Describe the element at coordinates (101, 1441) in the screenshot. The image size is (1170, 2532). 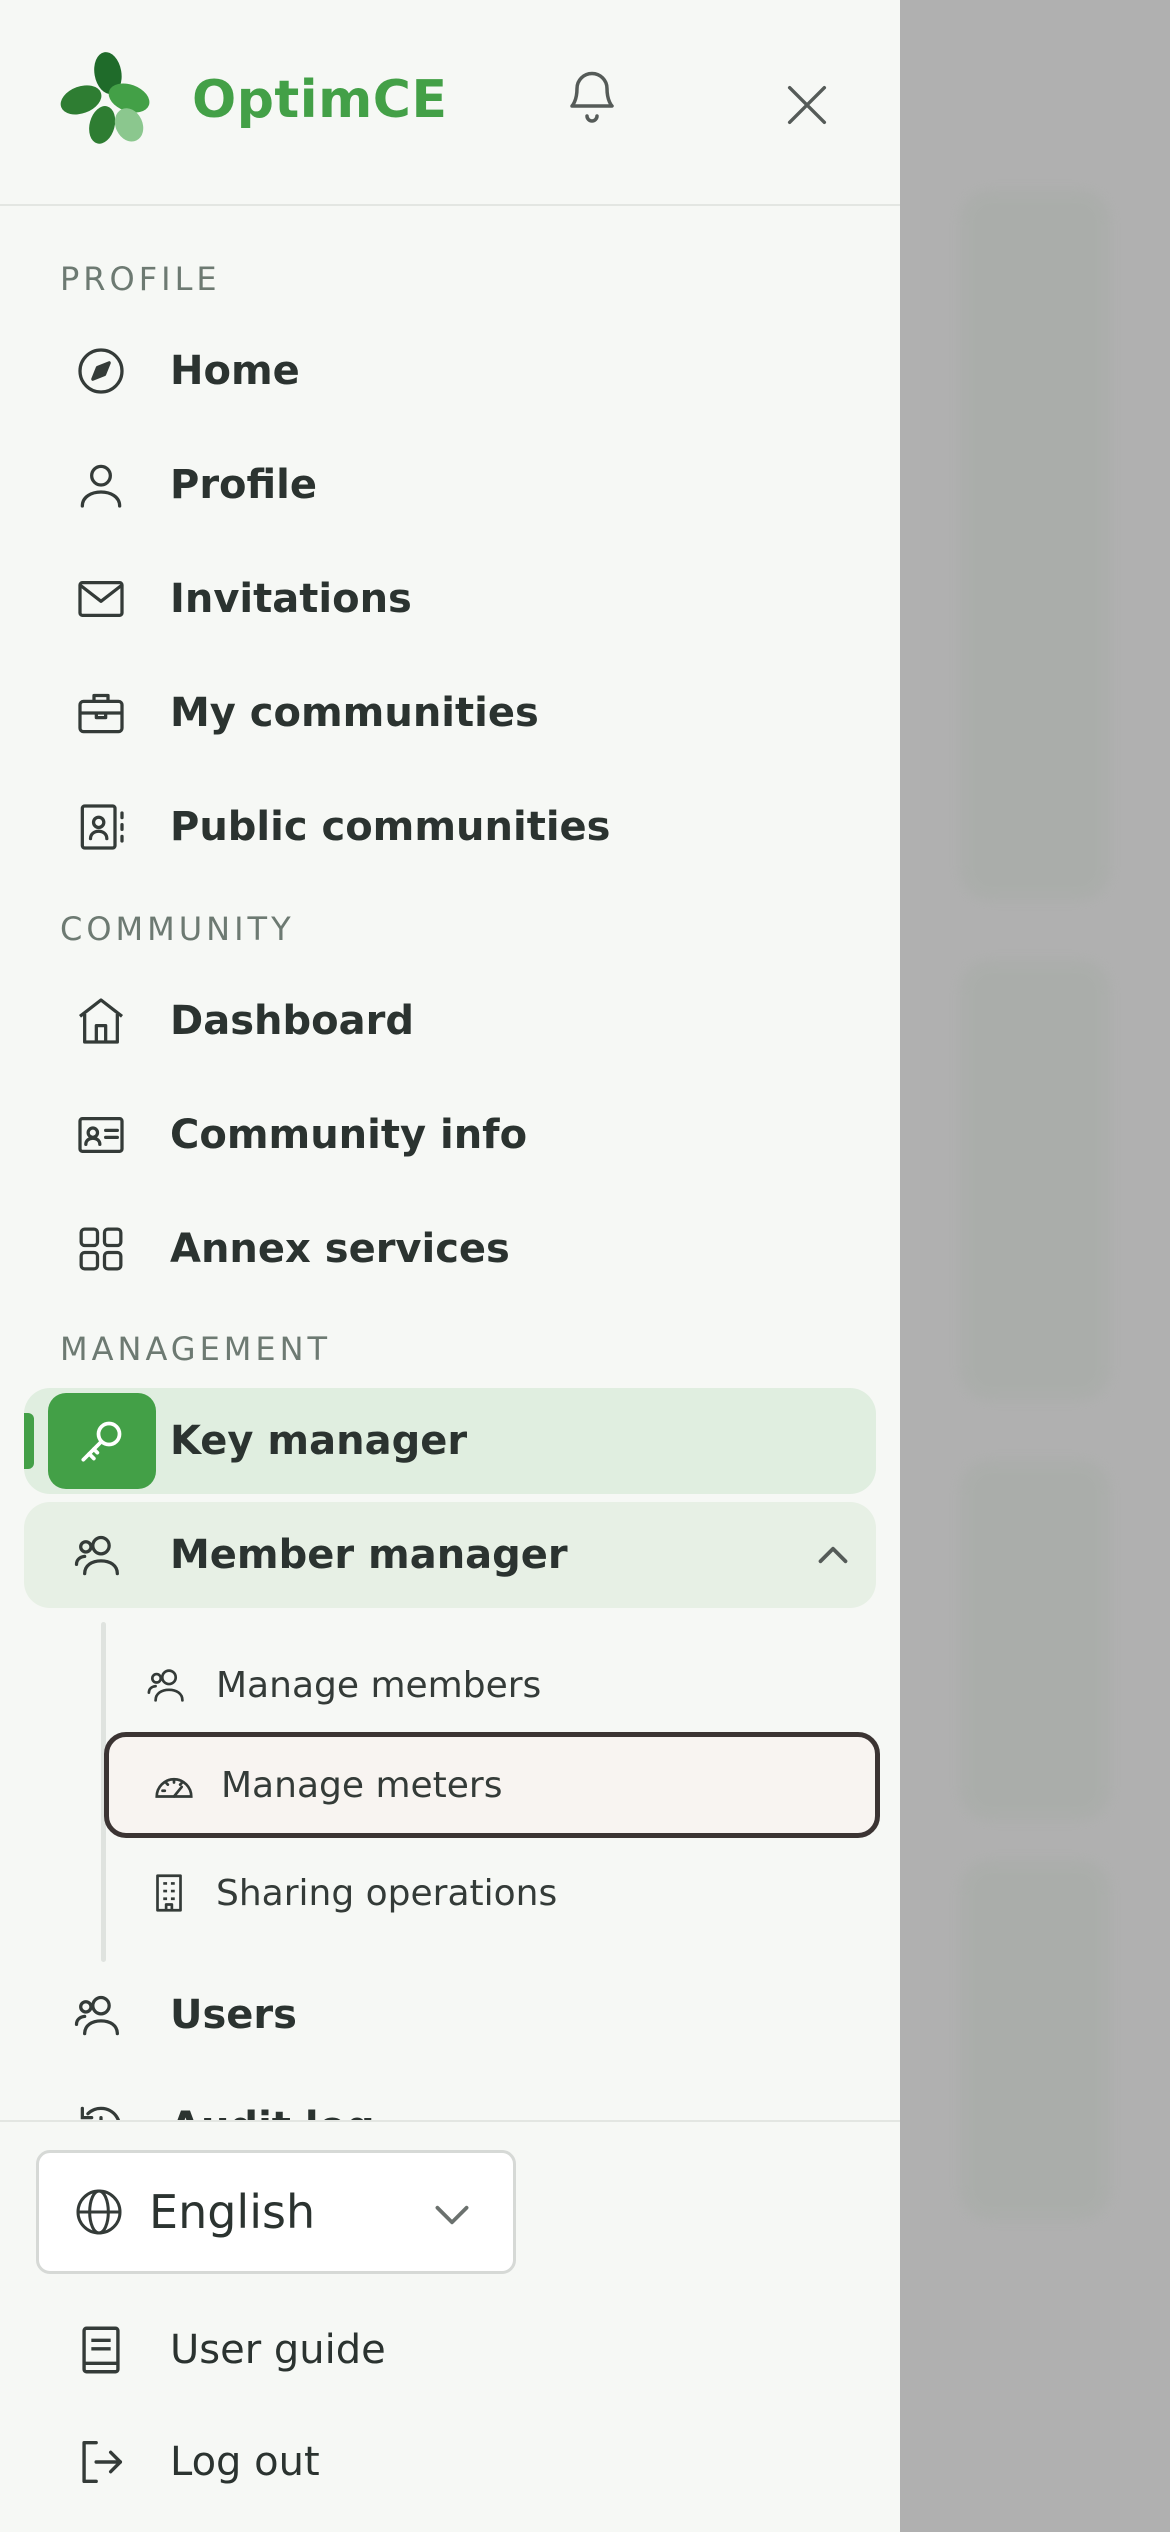
I see `key-icon` at that location.